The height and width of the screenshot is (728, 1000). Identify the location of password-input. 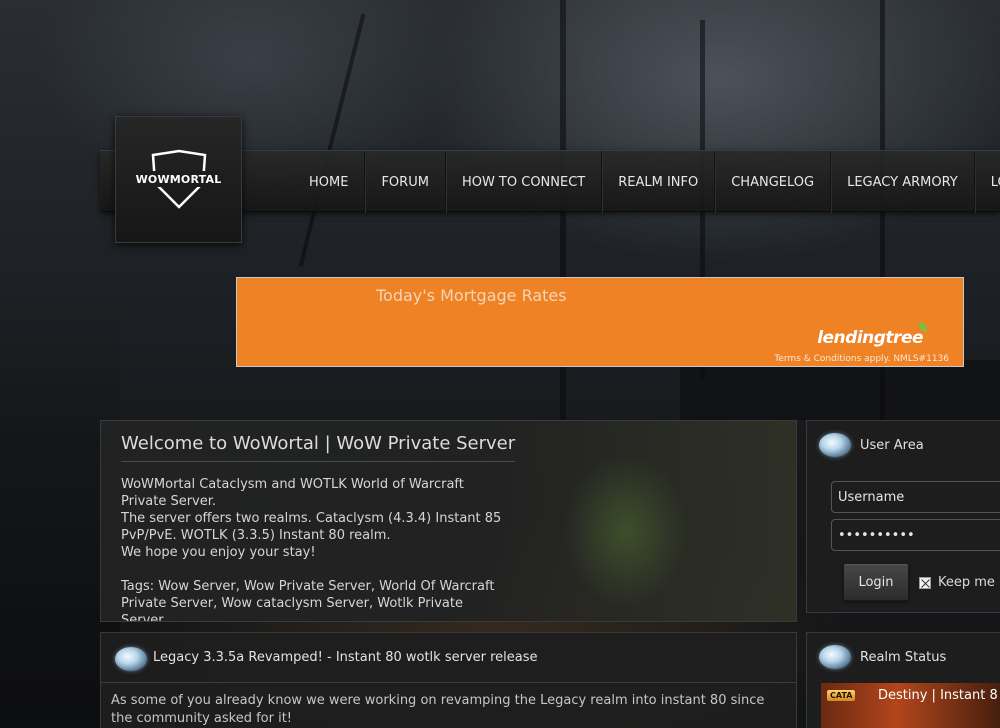
(915, 535).